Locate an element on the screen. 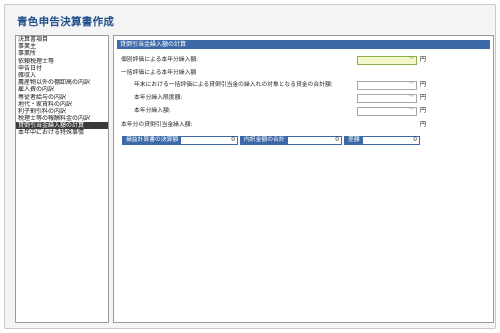 The width and height of the screenshot is (500, 333). sidebar-item-business-owner: 事業主 is located at coordinates (62, 46).